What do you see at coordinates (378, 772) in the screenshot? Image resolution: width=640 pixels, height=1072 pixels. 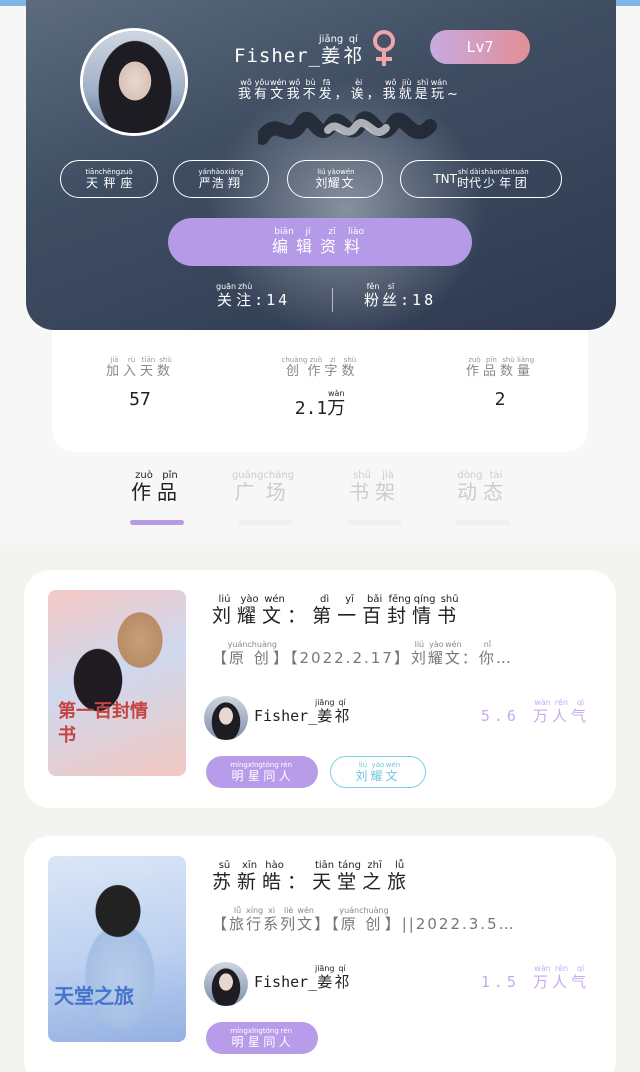 I see `work-tag-pill: 刘liú 耀yào 文wén` at bounding box center [378, 772].